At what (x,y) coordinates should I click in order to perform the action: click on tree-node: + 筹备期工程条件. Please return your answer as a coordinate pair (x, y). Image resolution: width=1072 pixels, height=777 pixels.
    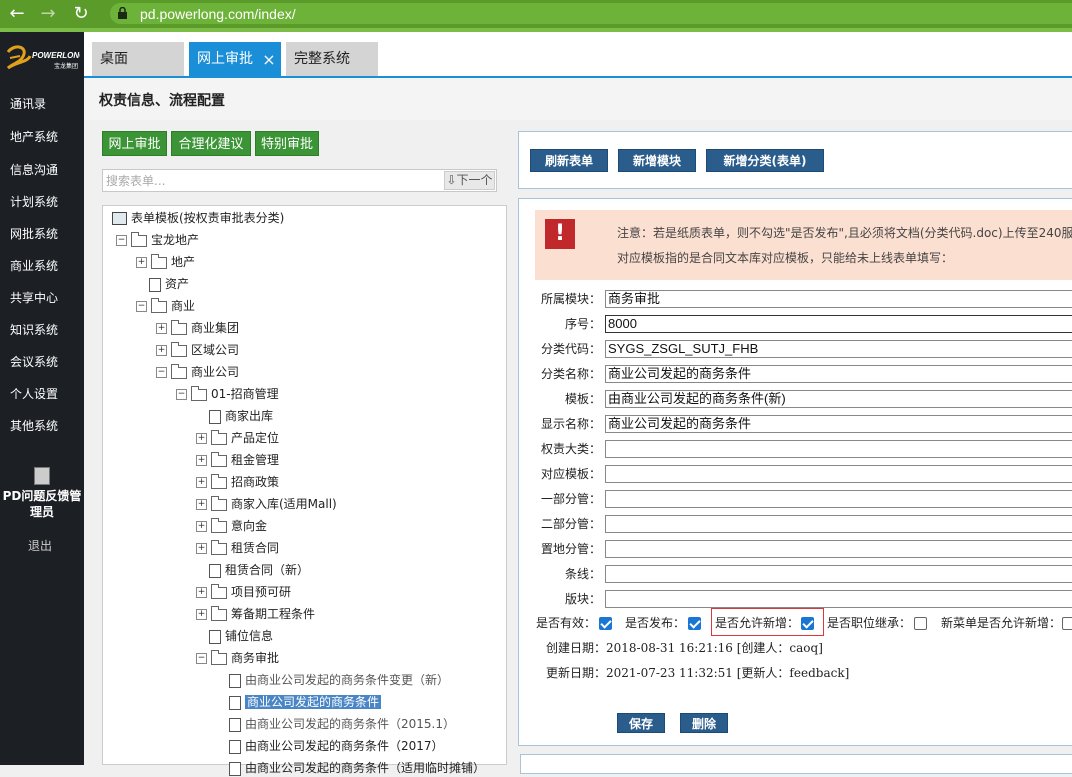
    Looking at the image, I should click on (255, 614).